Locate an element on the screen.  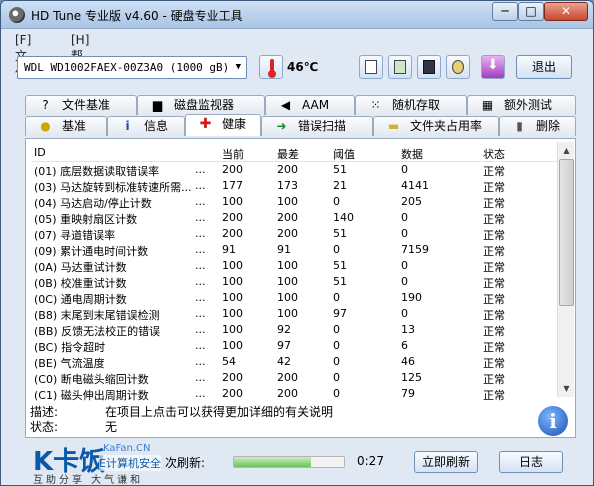
tab-benchmark: ● 基准 is located at coordinates (66, 126).